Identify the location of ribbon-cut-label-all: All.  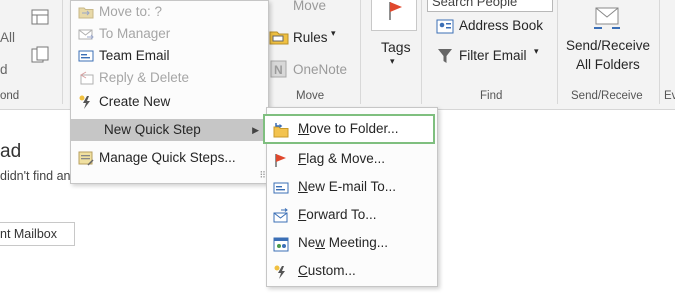
(7, 37).